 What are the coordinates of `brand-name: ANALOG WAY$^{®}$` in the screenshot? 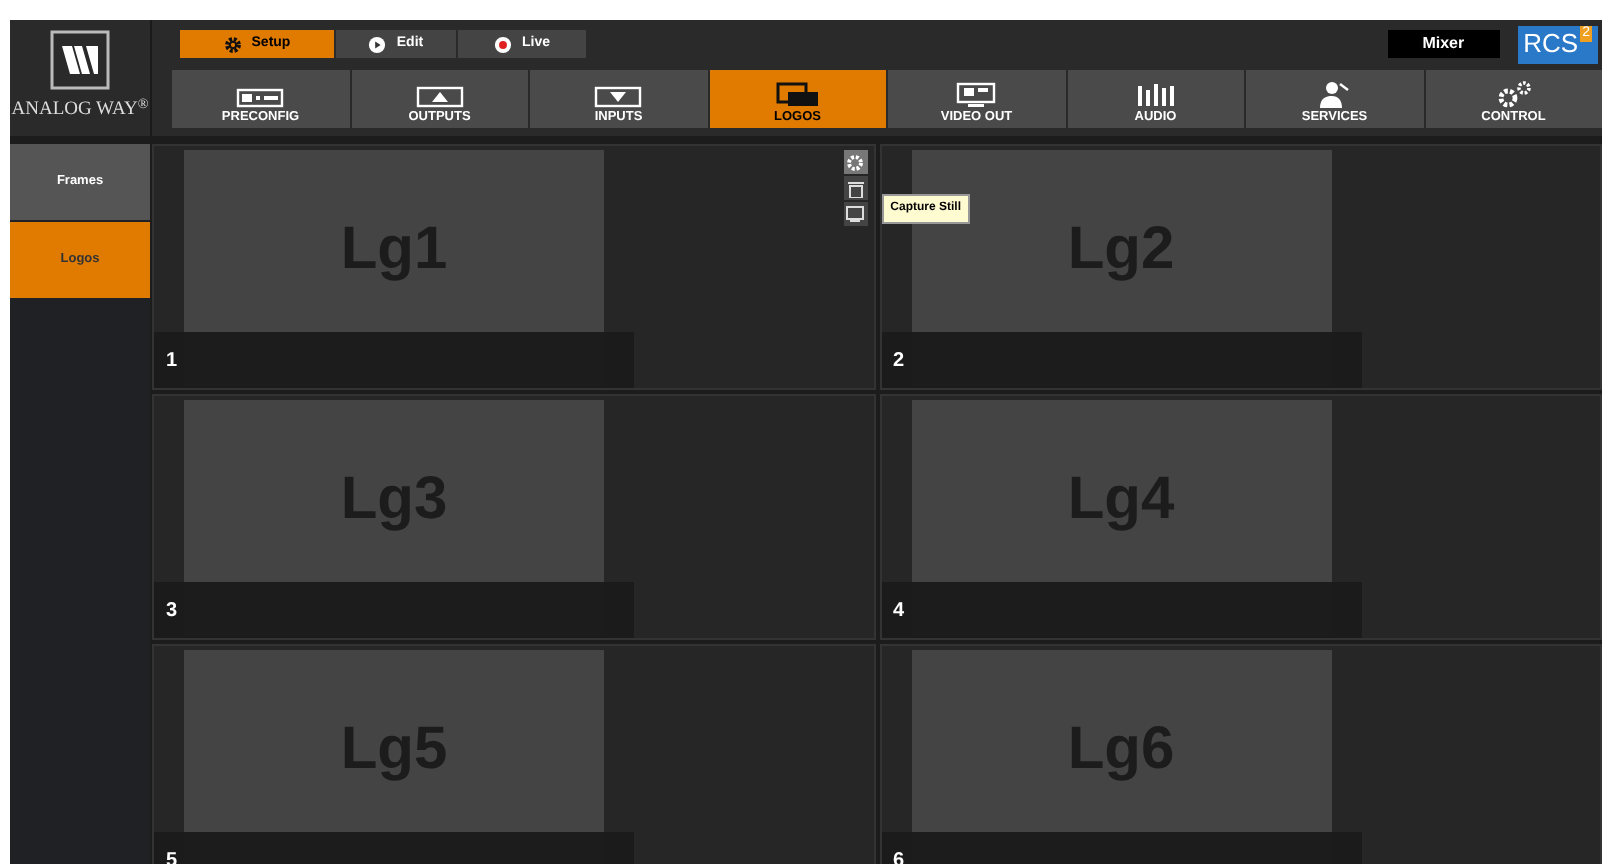 It's located at (80, 110).